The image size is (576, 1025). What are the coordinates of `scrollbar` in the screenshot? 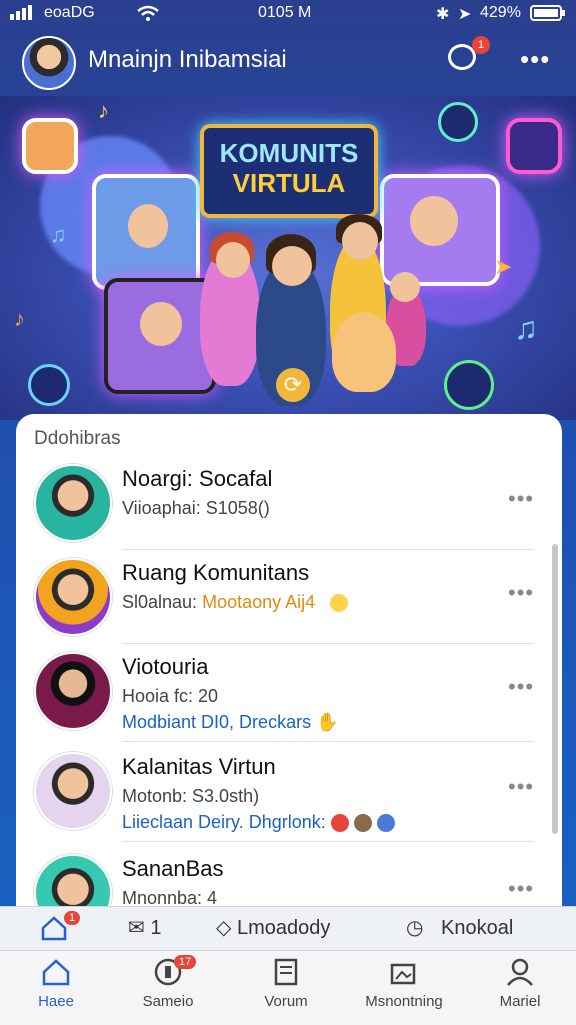 It's located at (555, 689).